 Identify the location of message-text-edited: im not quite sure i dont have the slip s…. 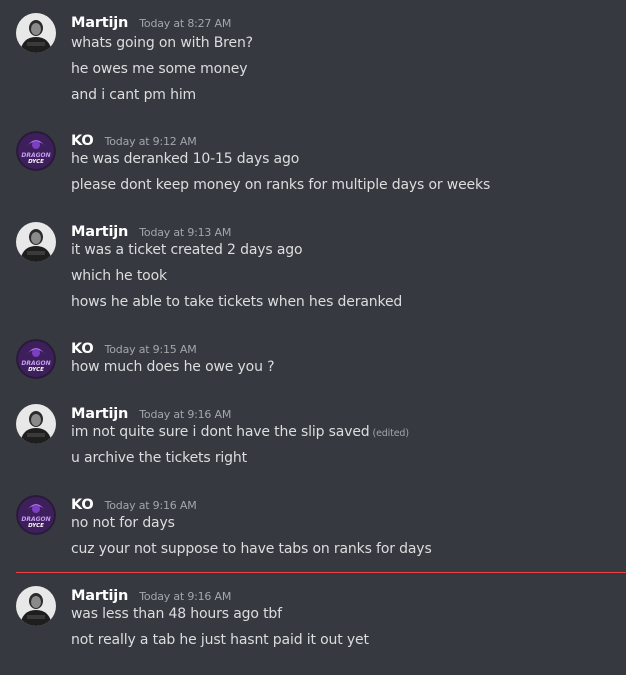
(240, 432).